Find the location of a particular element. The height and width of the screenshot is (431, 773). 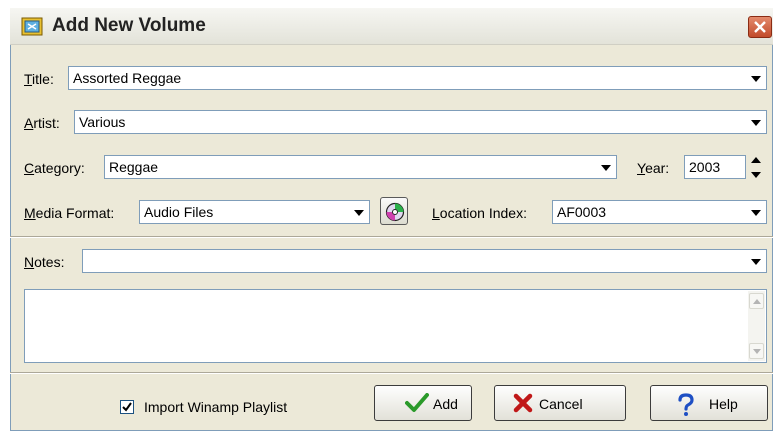

cd-icon is located at coordinates (395, 212).